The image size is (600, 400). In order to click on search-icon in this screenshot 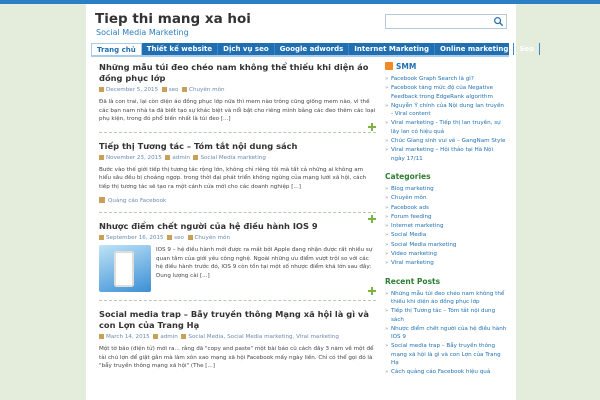, I will do `click(498, 21)`.